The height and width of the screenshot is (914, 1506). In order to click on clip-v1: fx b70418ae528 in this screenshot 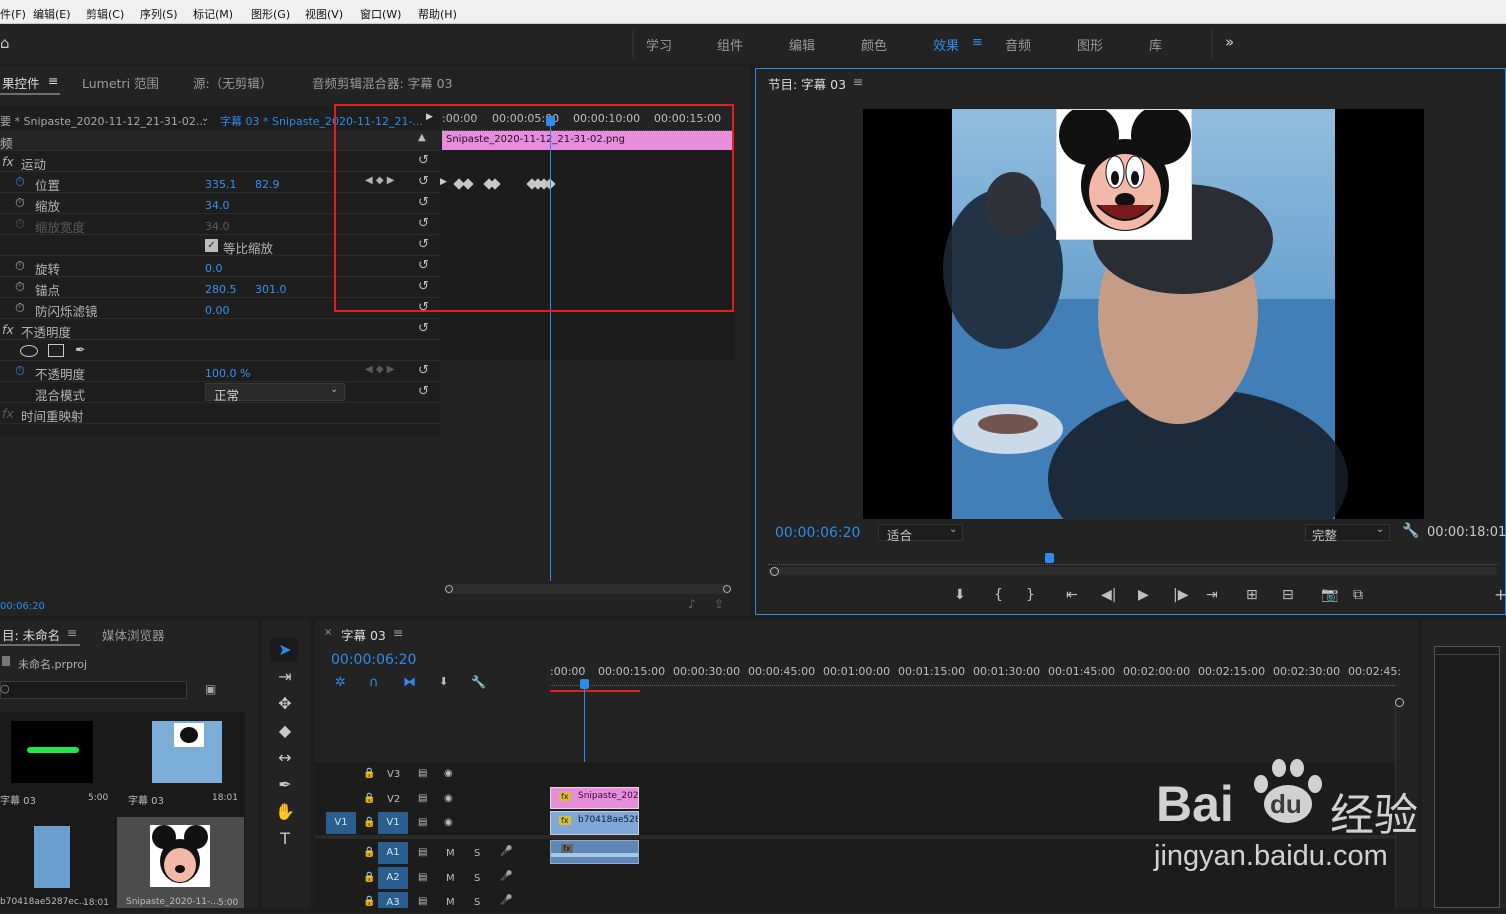, I will do `click(594, 823)`.